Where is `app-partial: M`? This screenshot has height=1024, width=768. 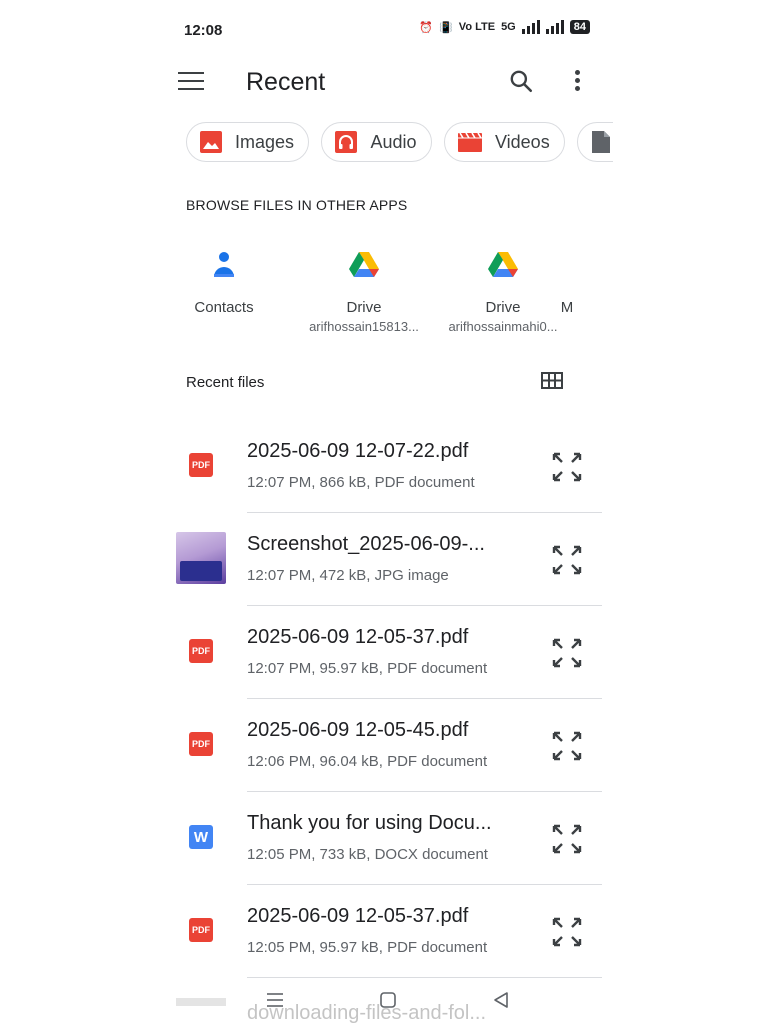 app-partial: M is located at coordinates (567, 278).